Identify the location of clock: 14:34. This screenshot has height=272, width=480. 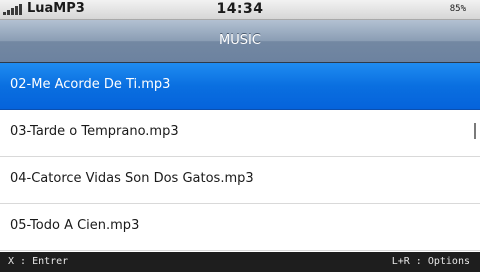
(240, 9).